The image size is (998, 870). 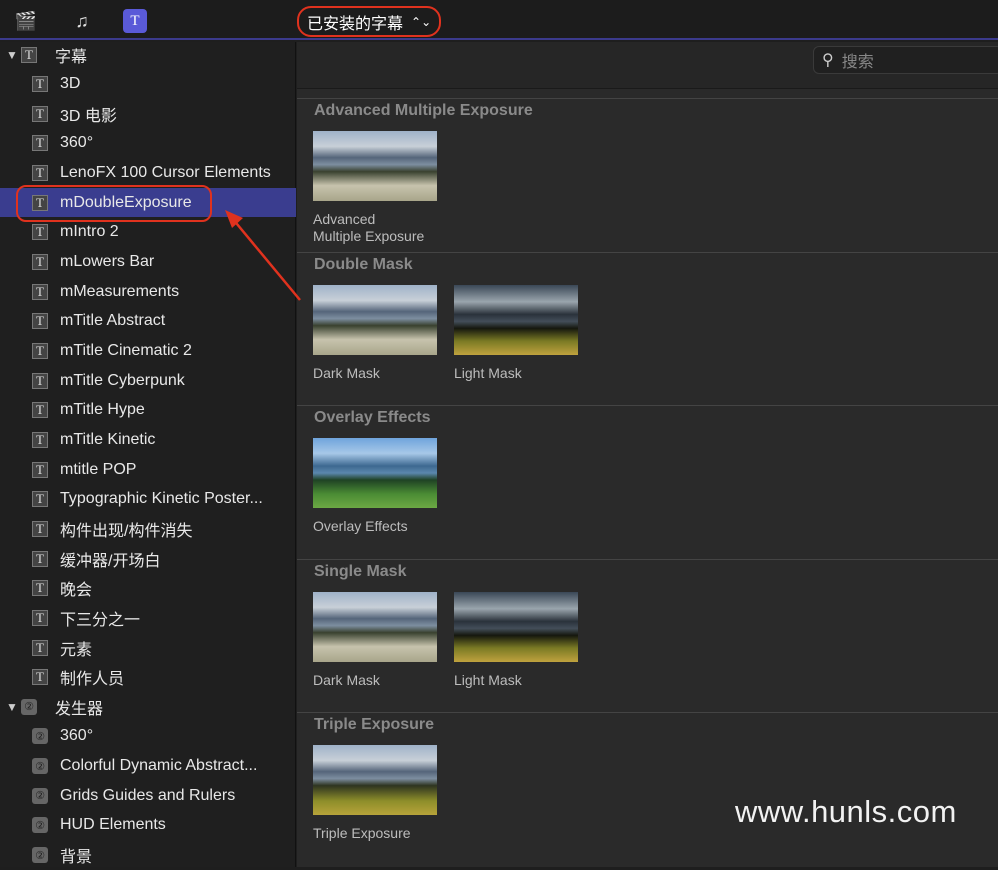 I want to click on sidebar-item: TmTitle Abstract, so click(x=148, y=321).